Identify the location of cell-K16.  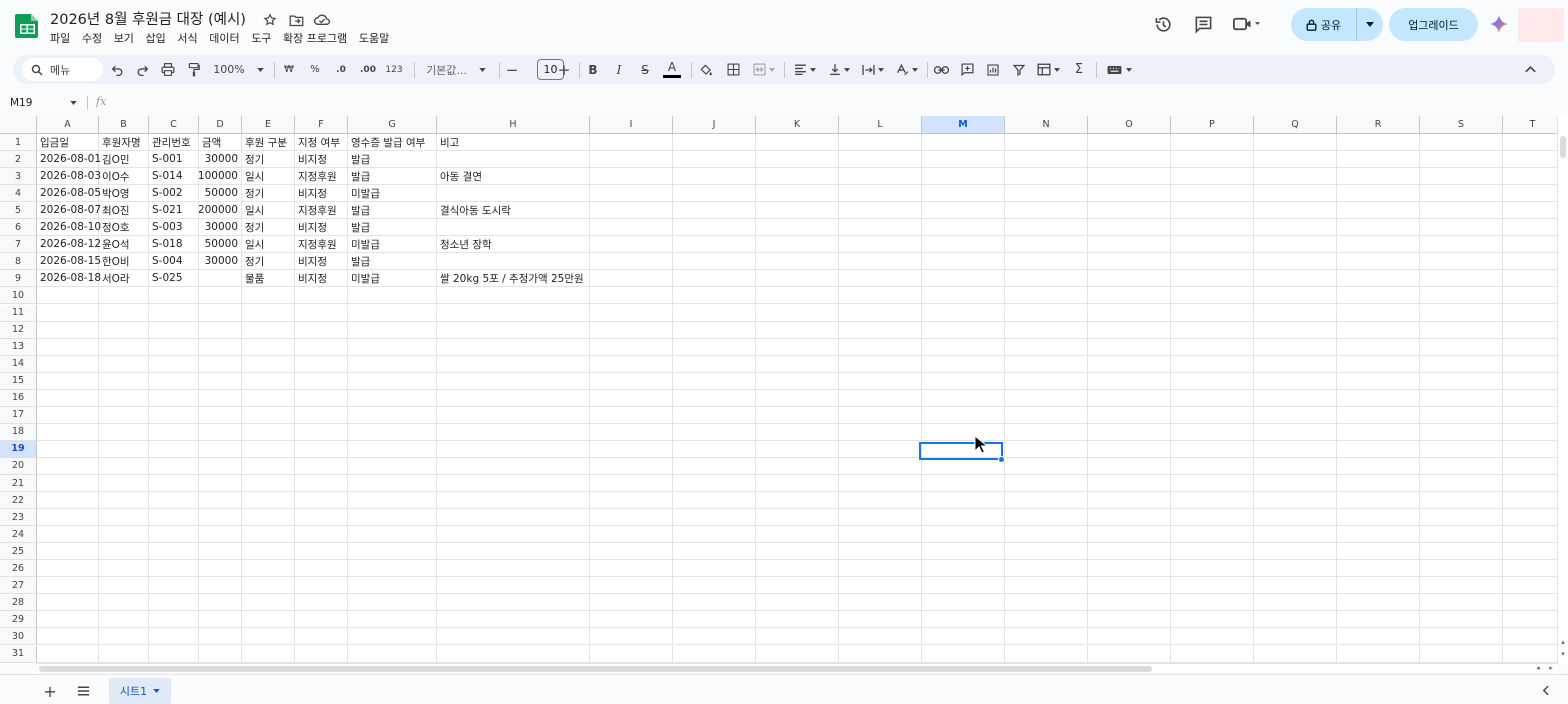
(797, 398).